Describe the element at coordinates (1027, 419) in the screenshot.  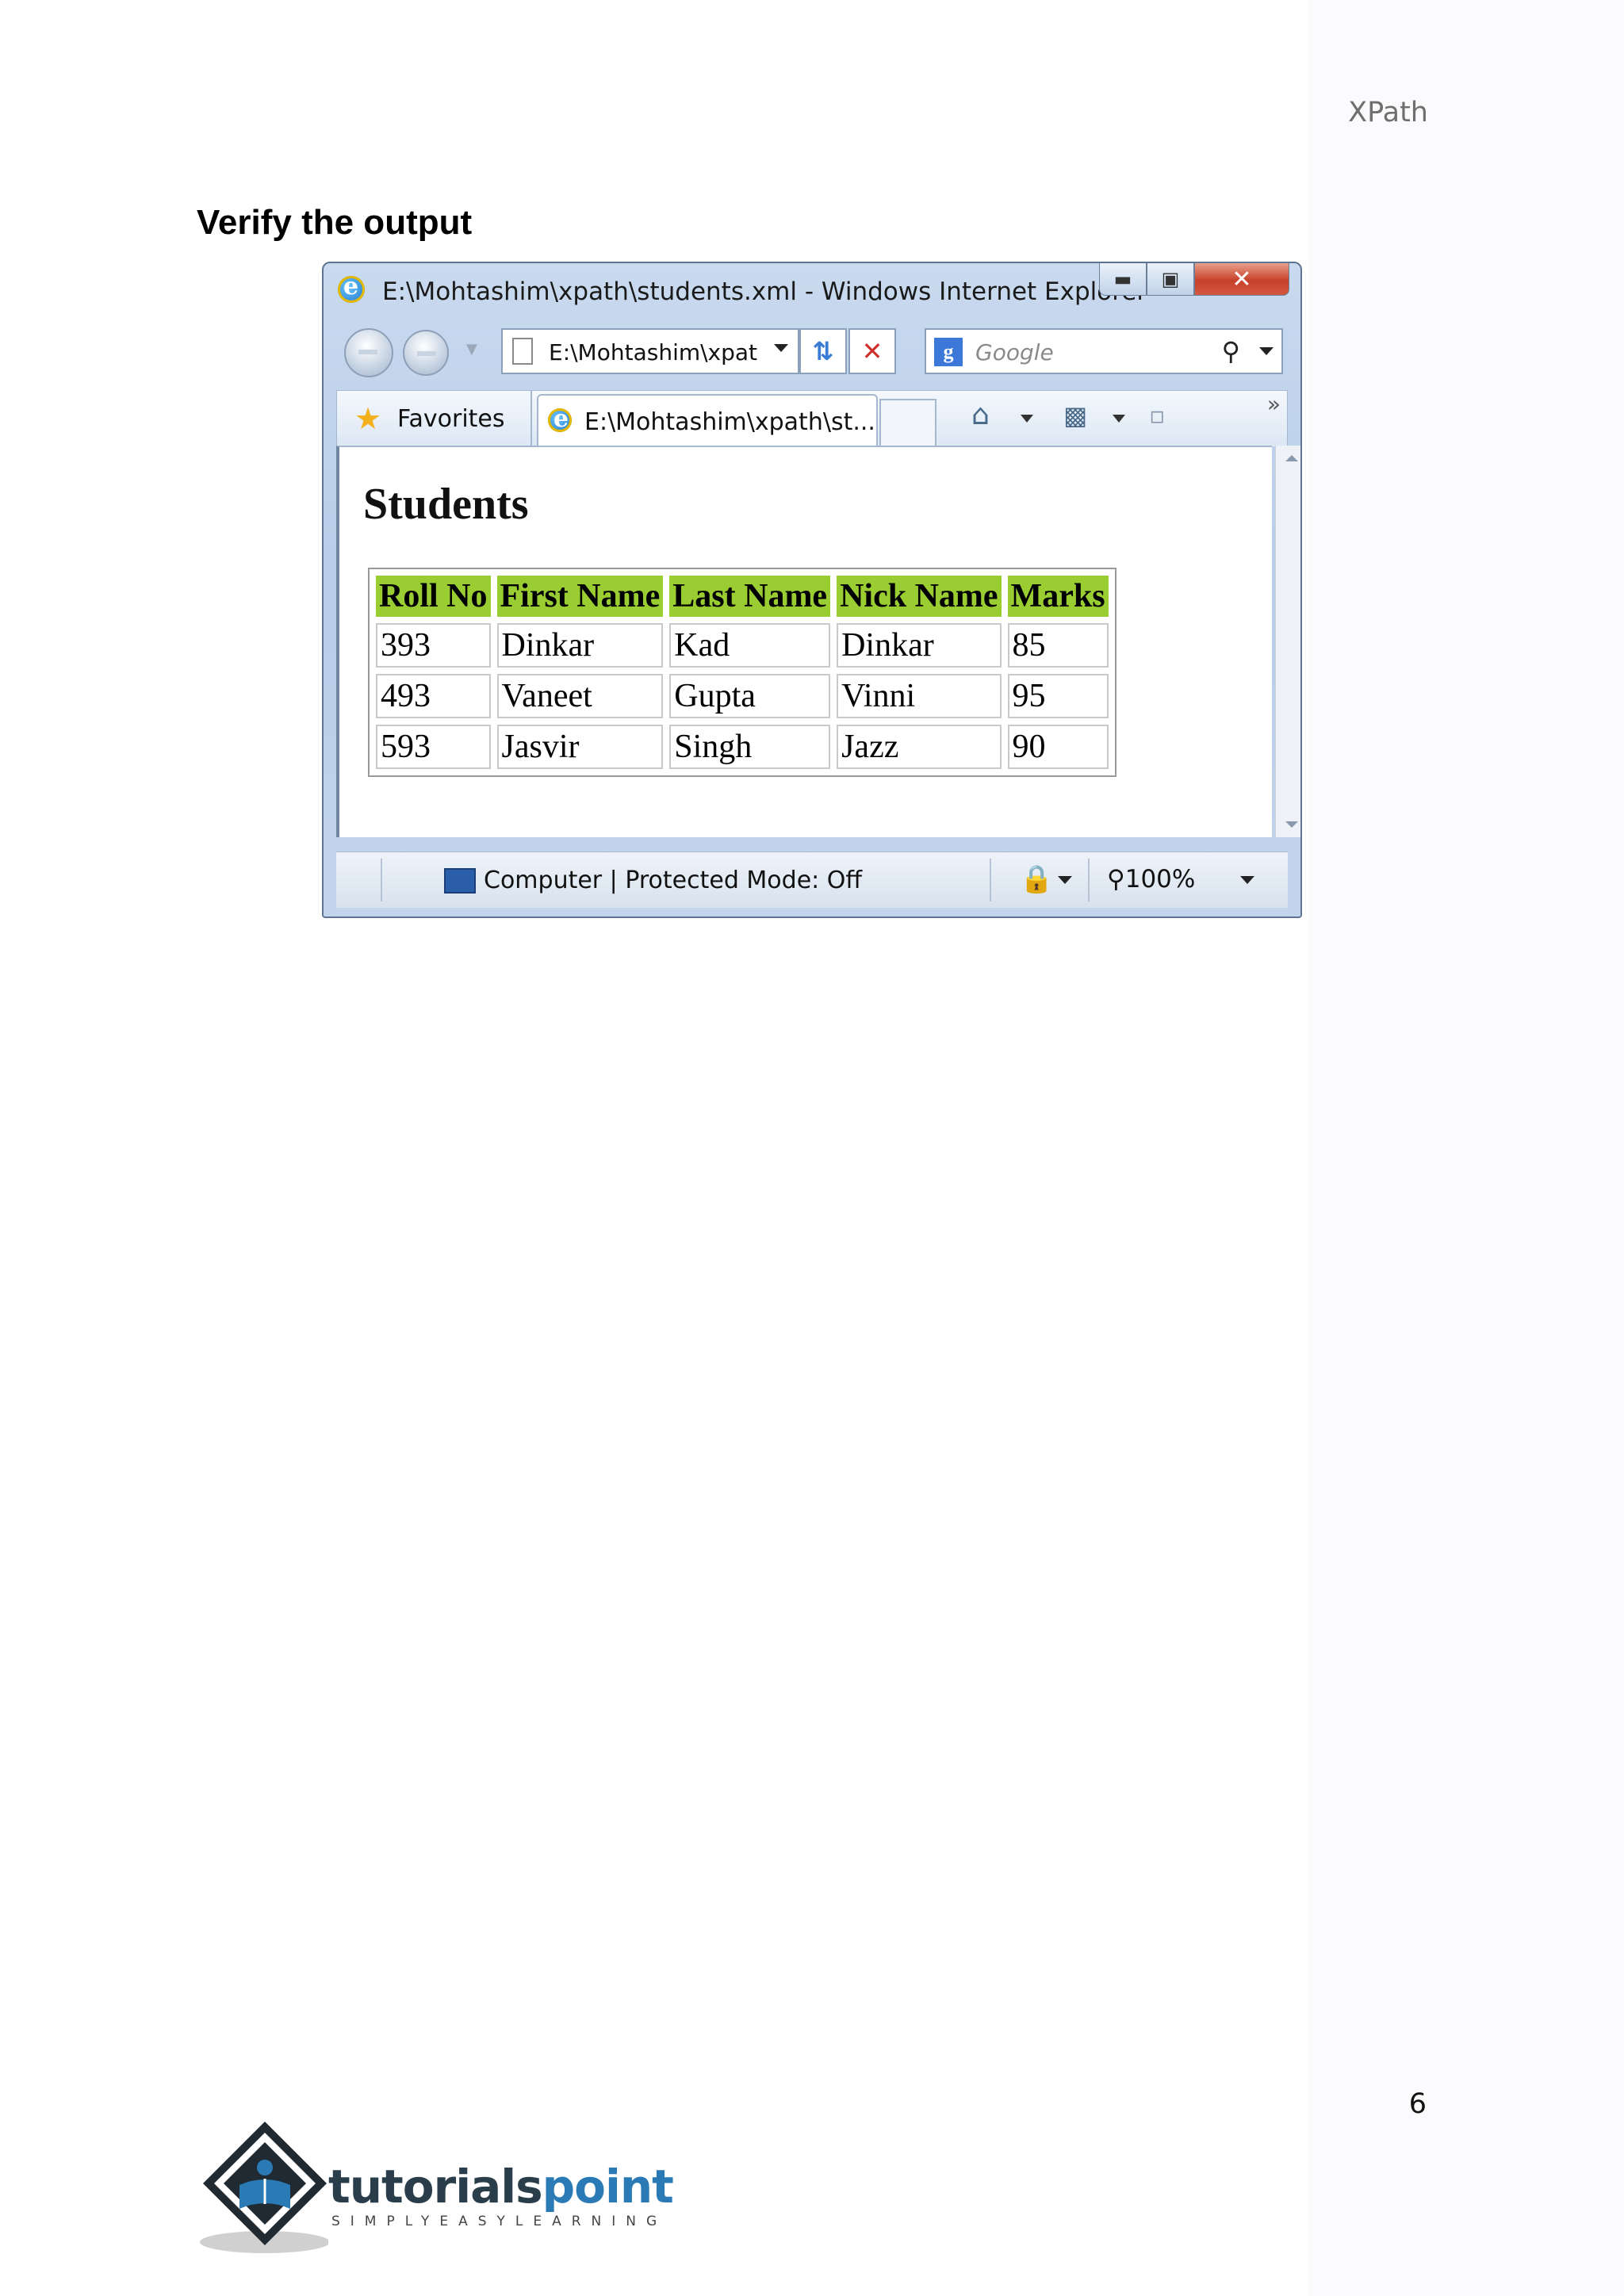
I see `home-dropdown-icon` at that location.